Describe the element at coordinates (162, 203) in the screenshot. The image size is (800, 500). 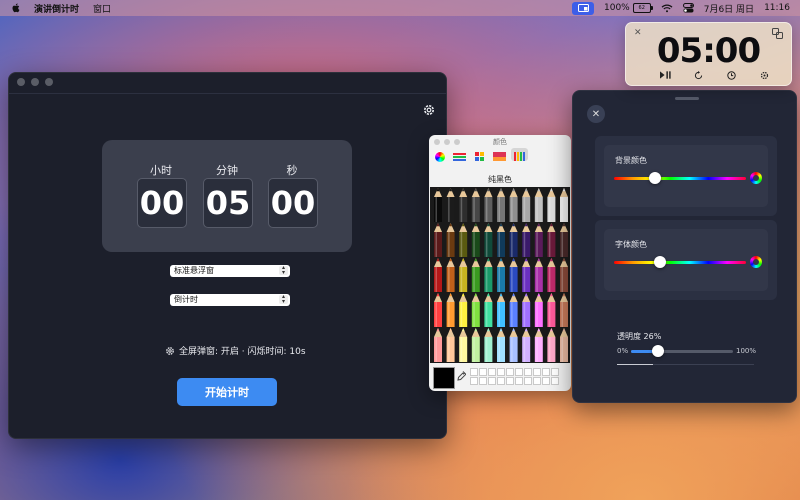
I see `hours-input: 00` at that location.